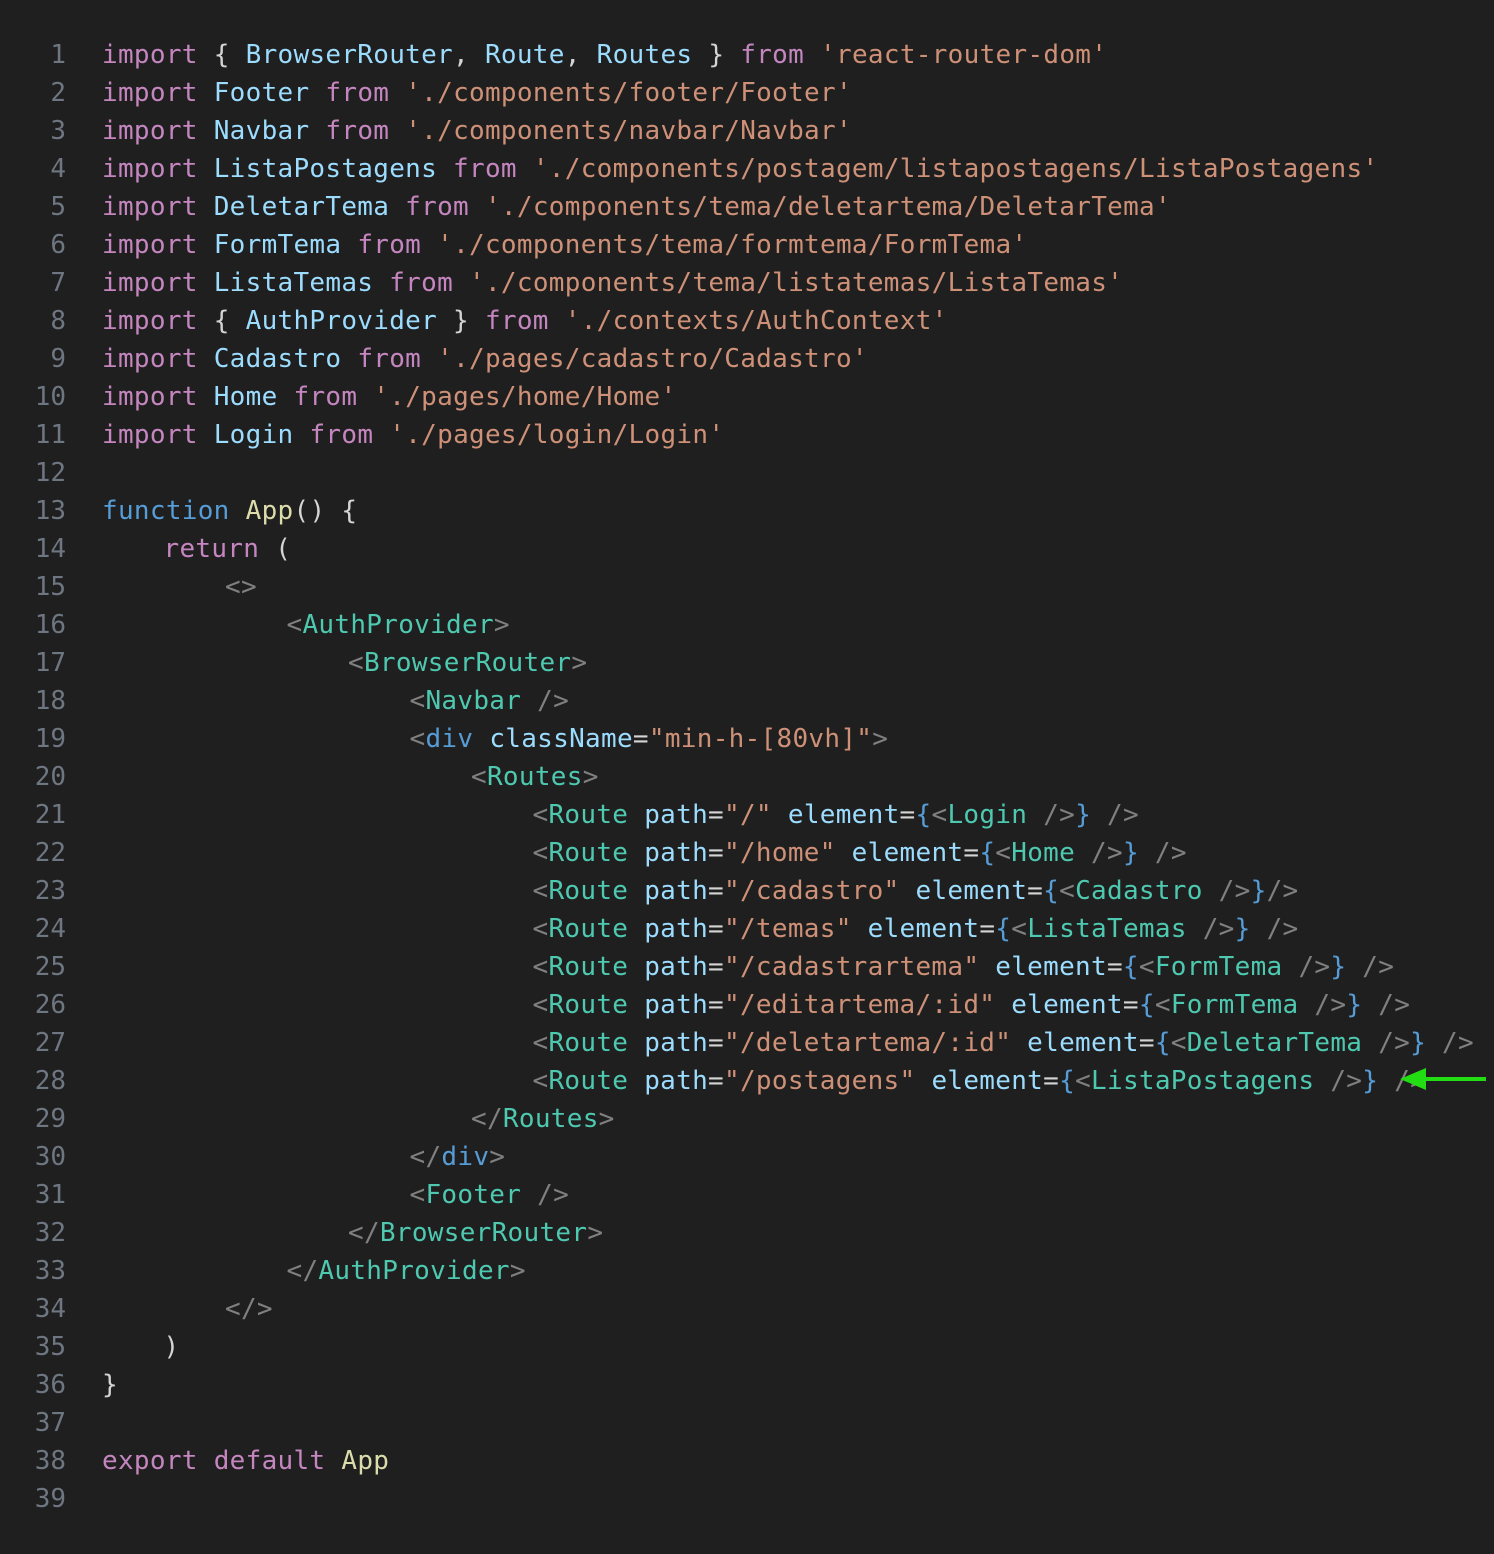 This screenshot has width=1494, height=1554. What do you see at coordinates (747, 625) in the screenshot?
I see `code-line: 16 <AuthProvider>` at bounding box center [747, 625].